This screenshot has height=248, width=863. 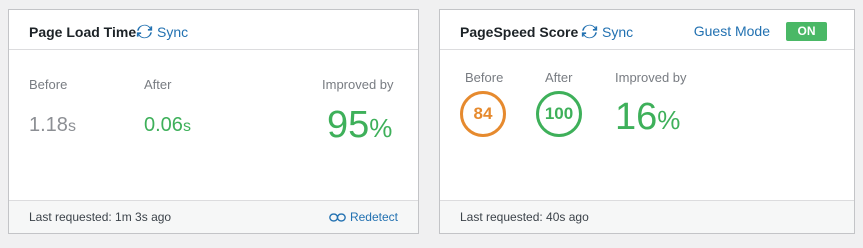 What do you see at coordinates (647, 216) in the screenshot?
I see `card-footer: Last requested: 40s ago` at bounding box center [647, 216].